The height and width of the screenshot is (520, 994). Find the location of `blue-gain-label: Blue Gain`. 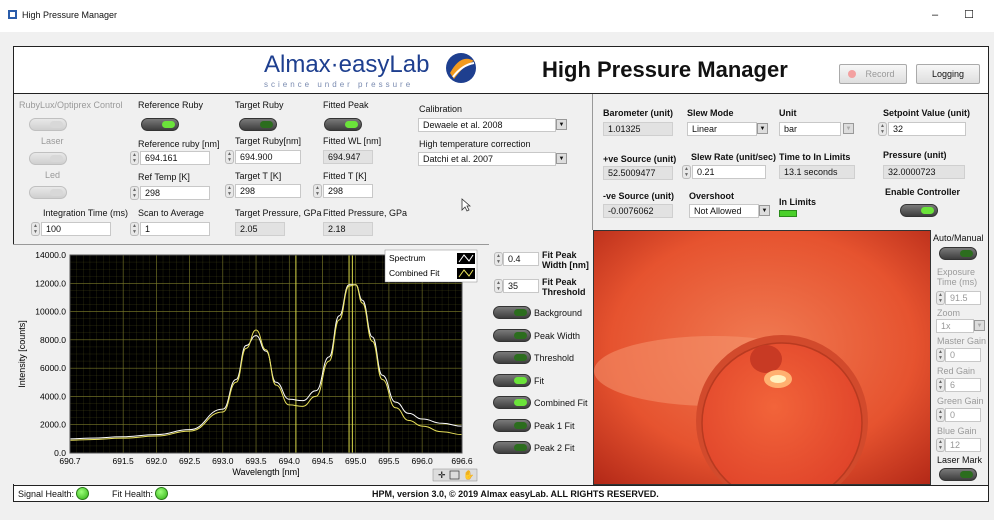

blue-gain-label: Blue Gain is located at coordinates (957, 431).